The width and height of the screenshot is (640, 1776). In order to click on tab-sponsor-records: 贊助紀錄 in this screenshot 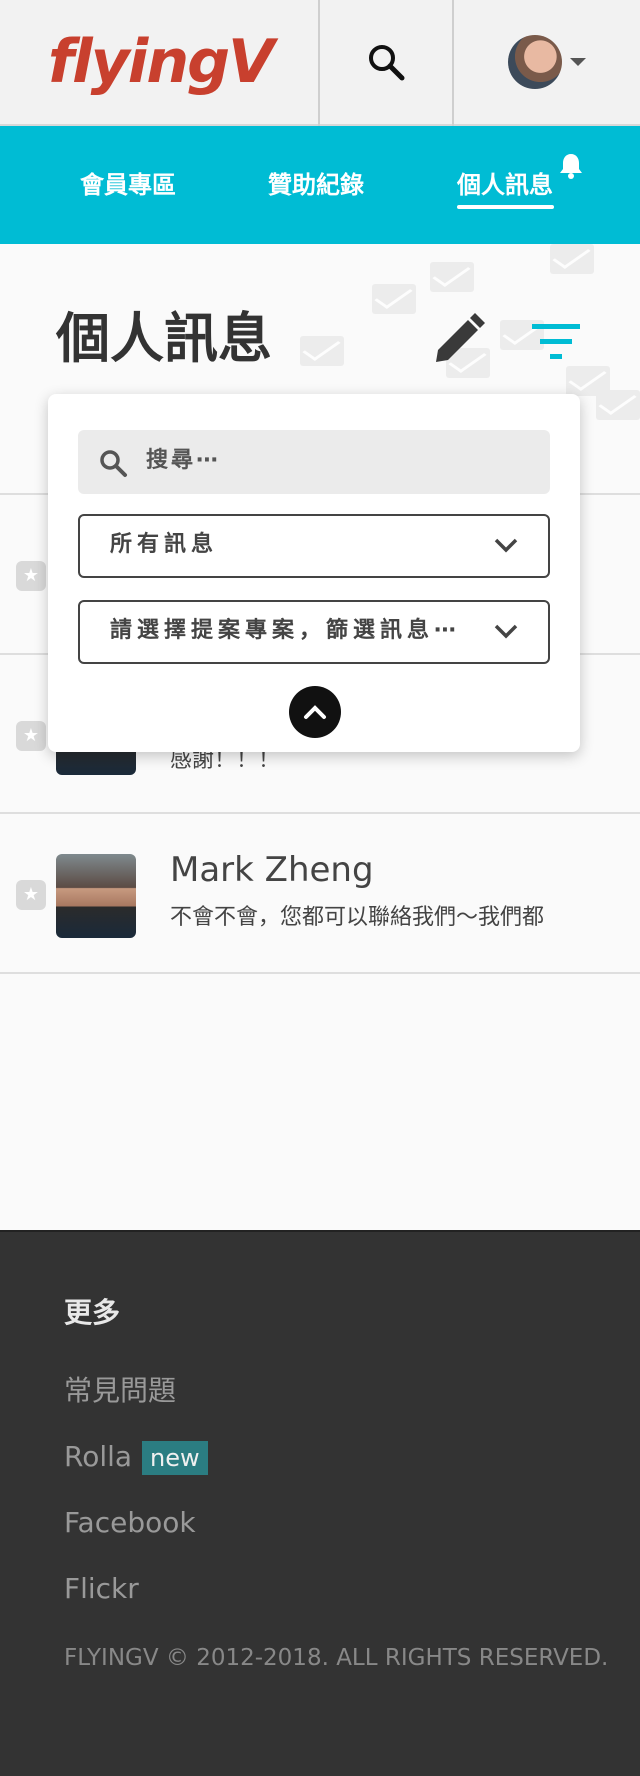, I will do `click(316, 185)`.